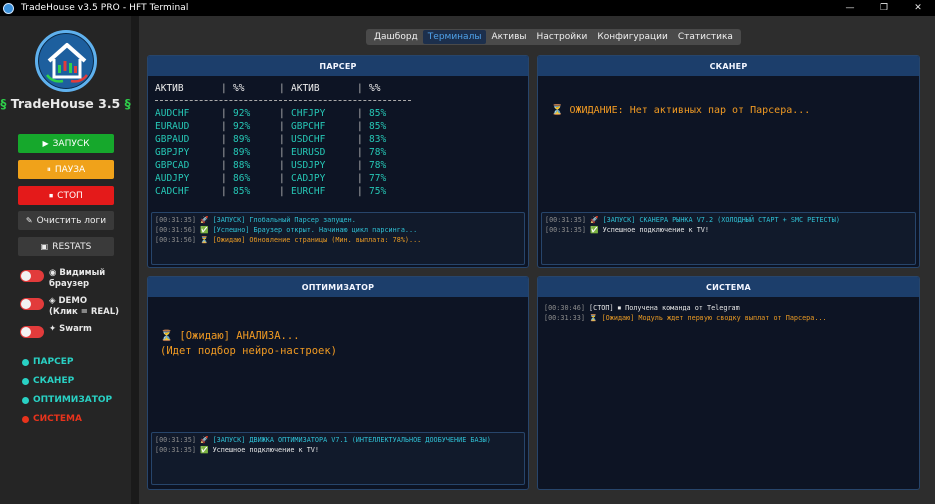 The image size is (935, 504). What do you see at coordinates (242, 165) in the screenshot?
I see `cell-pct: 88%` at bounding box center [242, 165].